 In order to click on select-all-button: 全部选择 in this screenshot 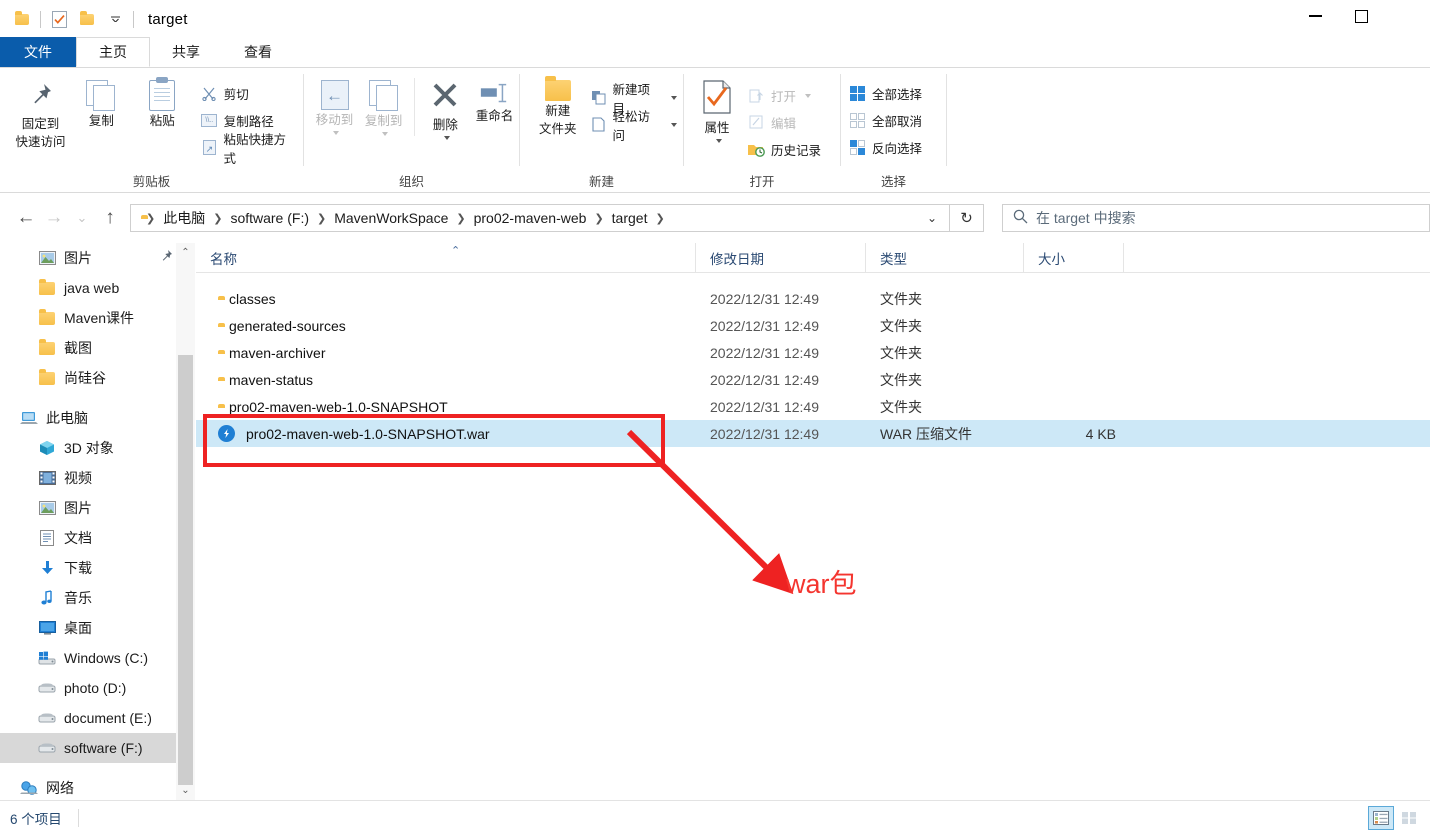, I will do `click(888, 93)`.